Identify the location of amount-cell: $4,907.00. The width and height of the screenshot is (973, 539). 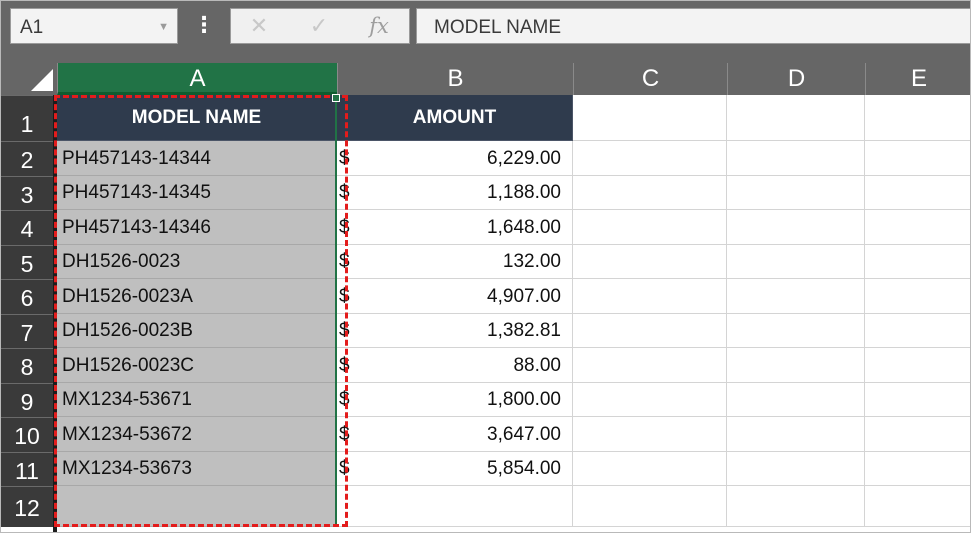
(455, 296).